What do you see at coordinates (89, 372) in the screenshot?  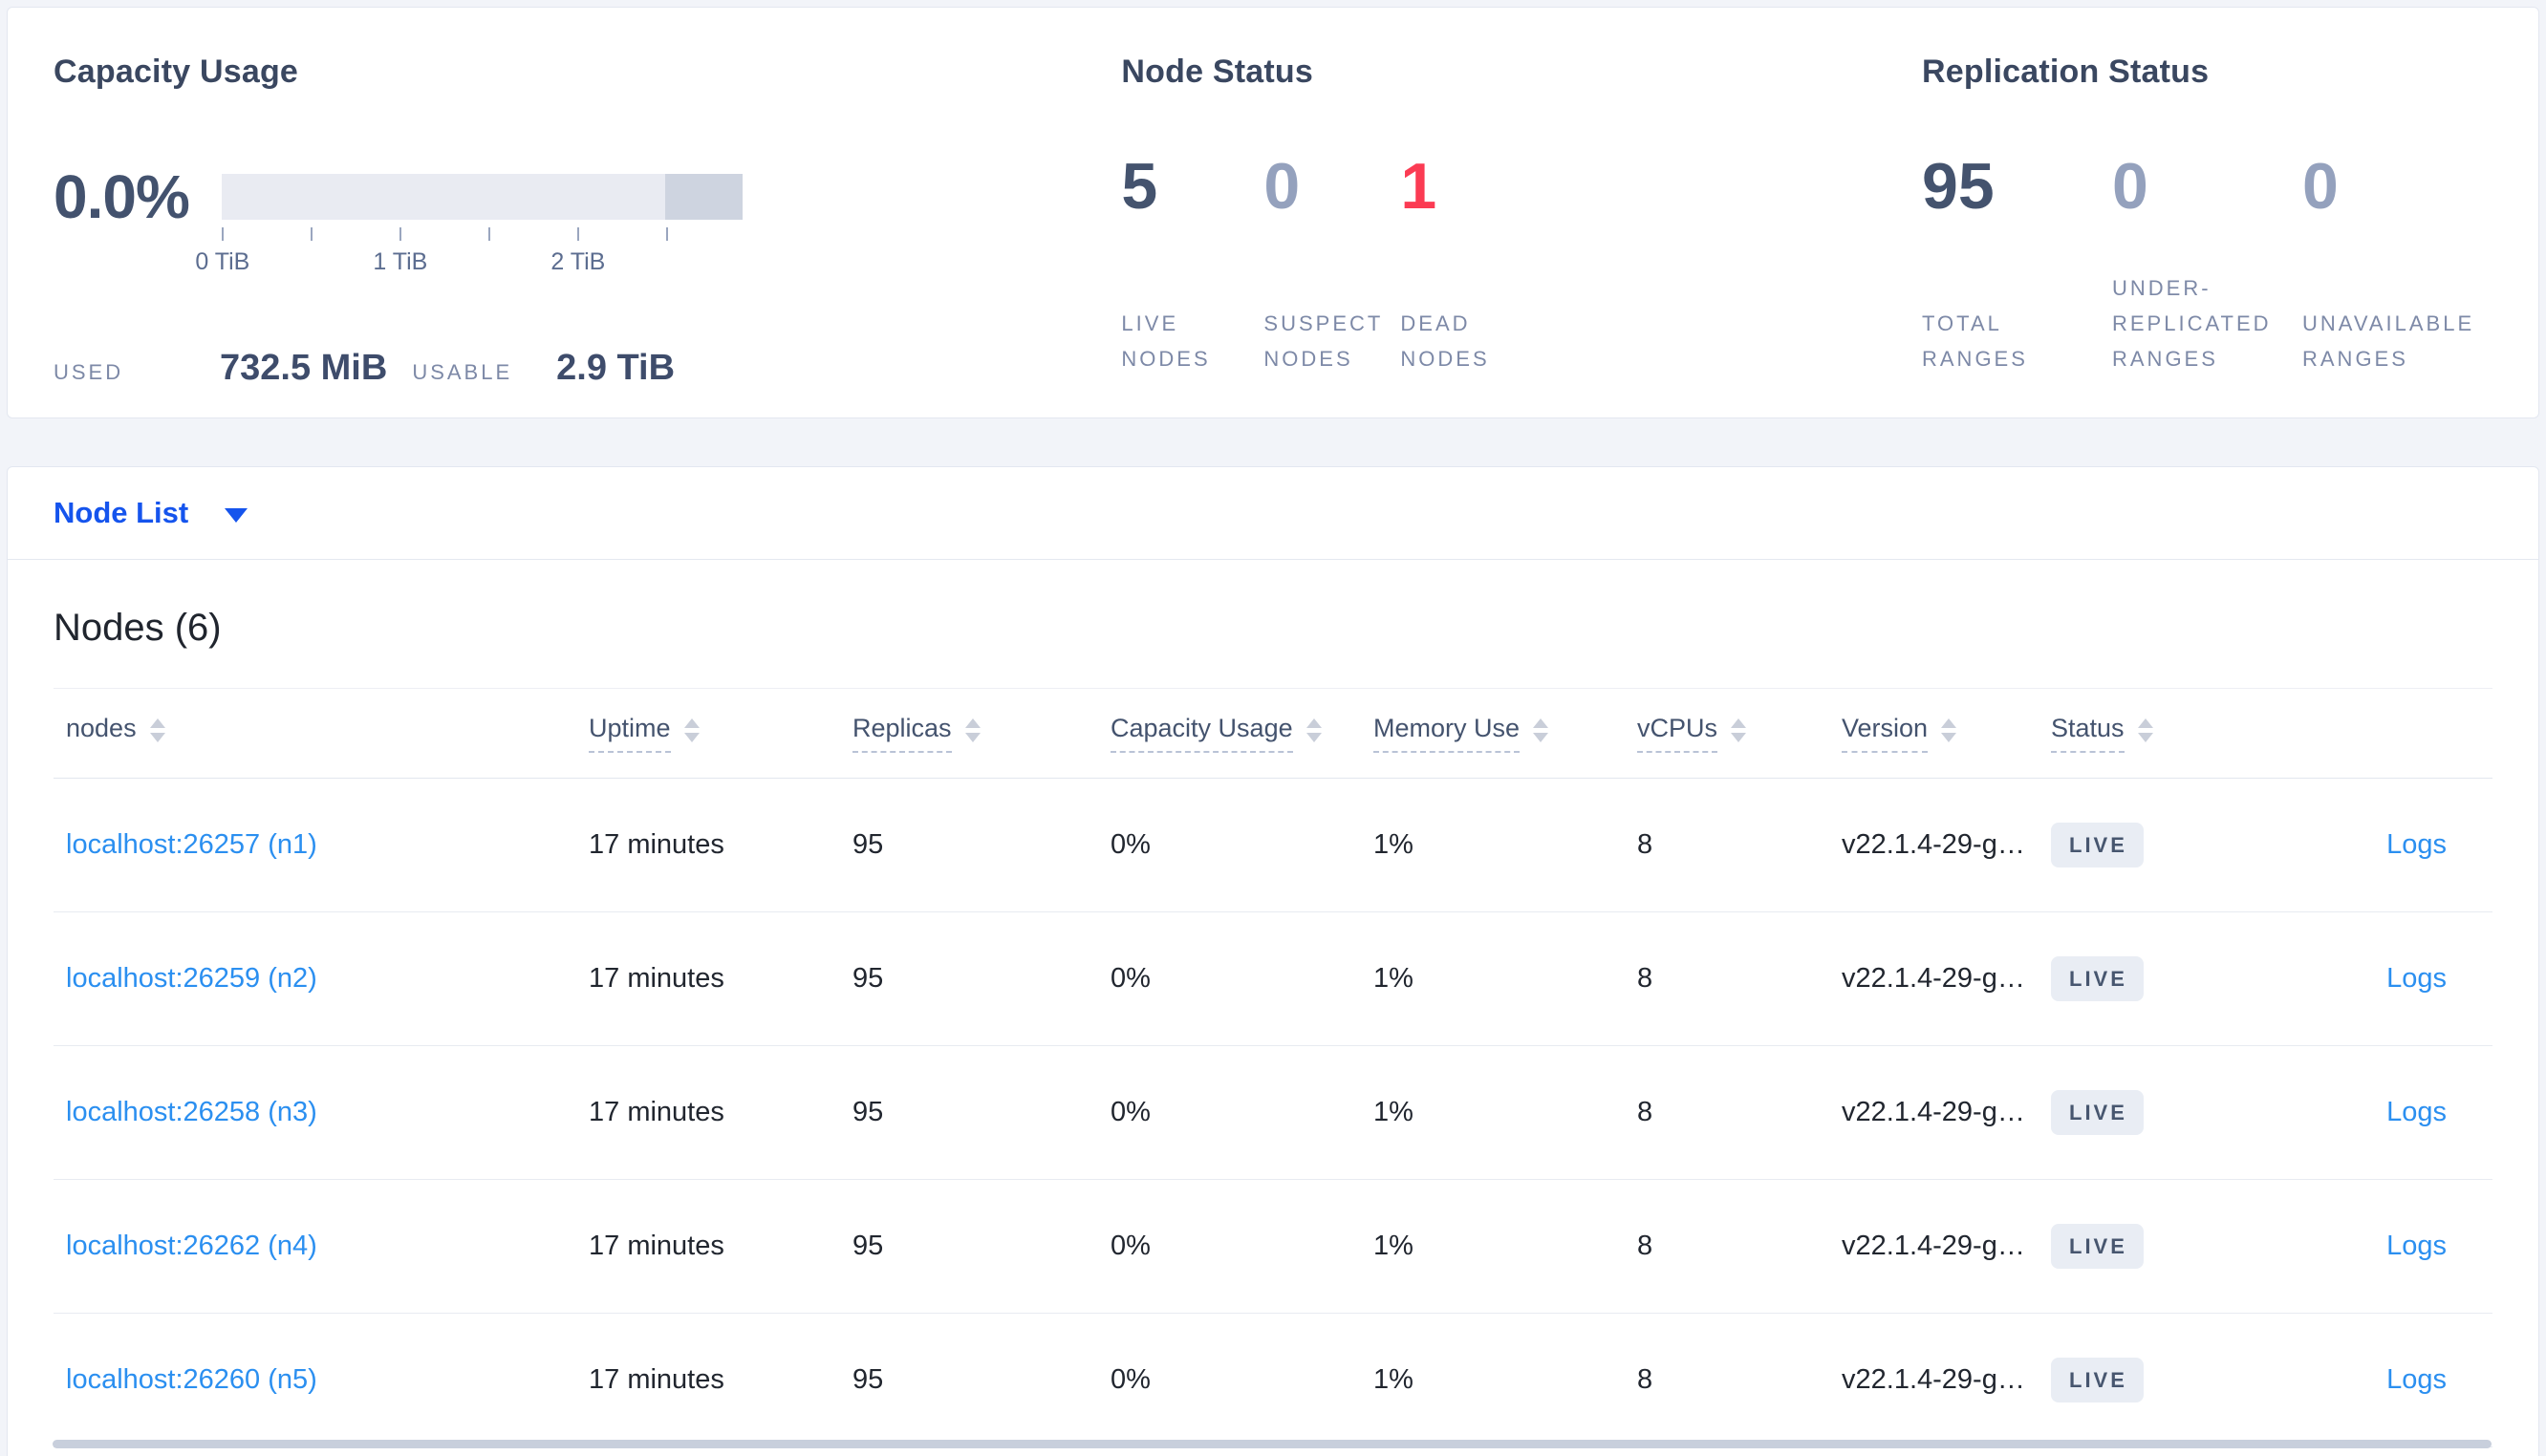 I see `used-label: USED` at bounding box center [89, 372].